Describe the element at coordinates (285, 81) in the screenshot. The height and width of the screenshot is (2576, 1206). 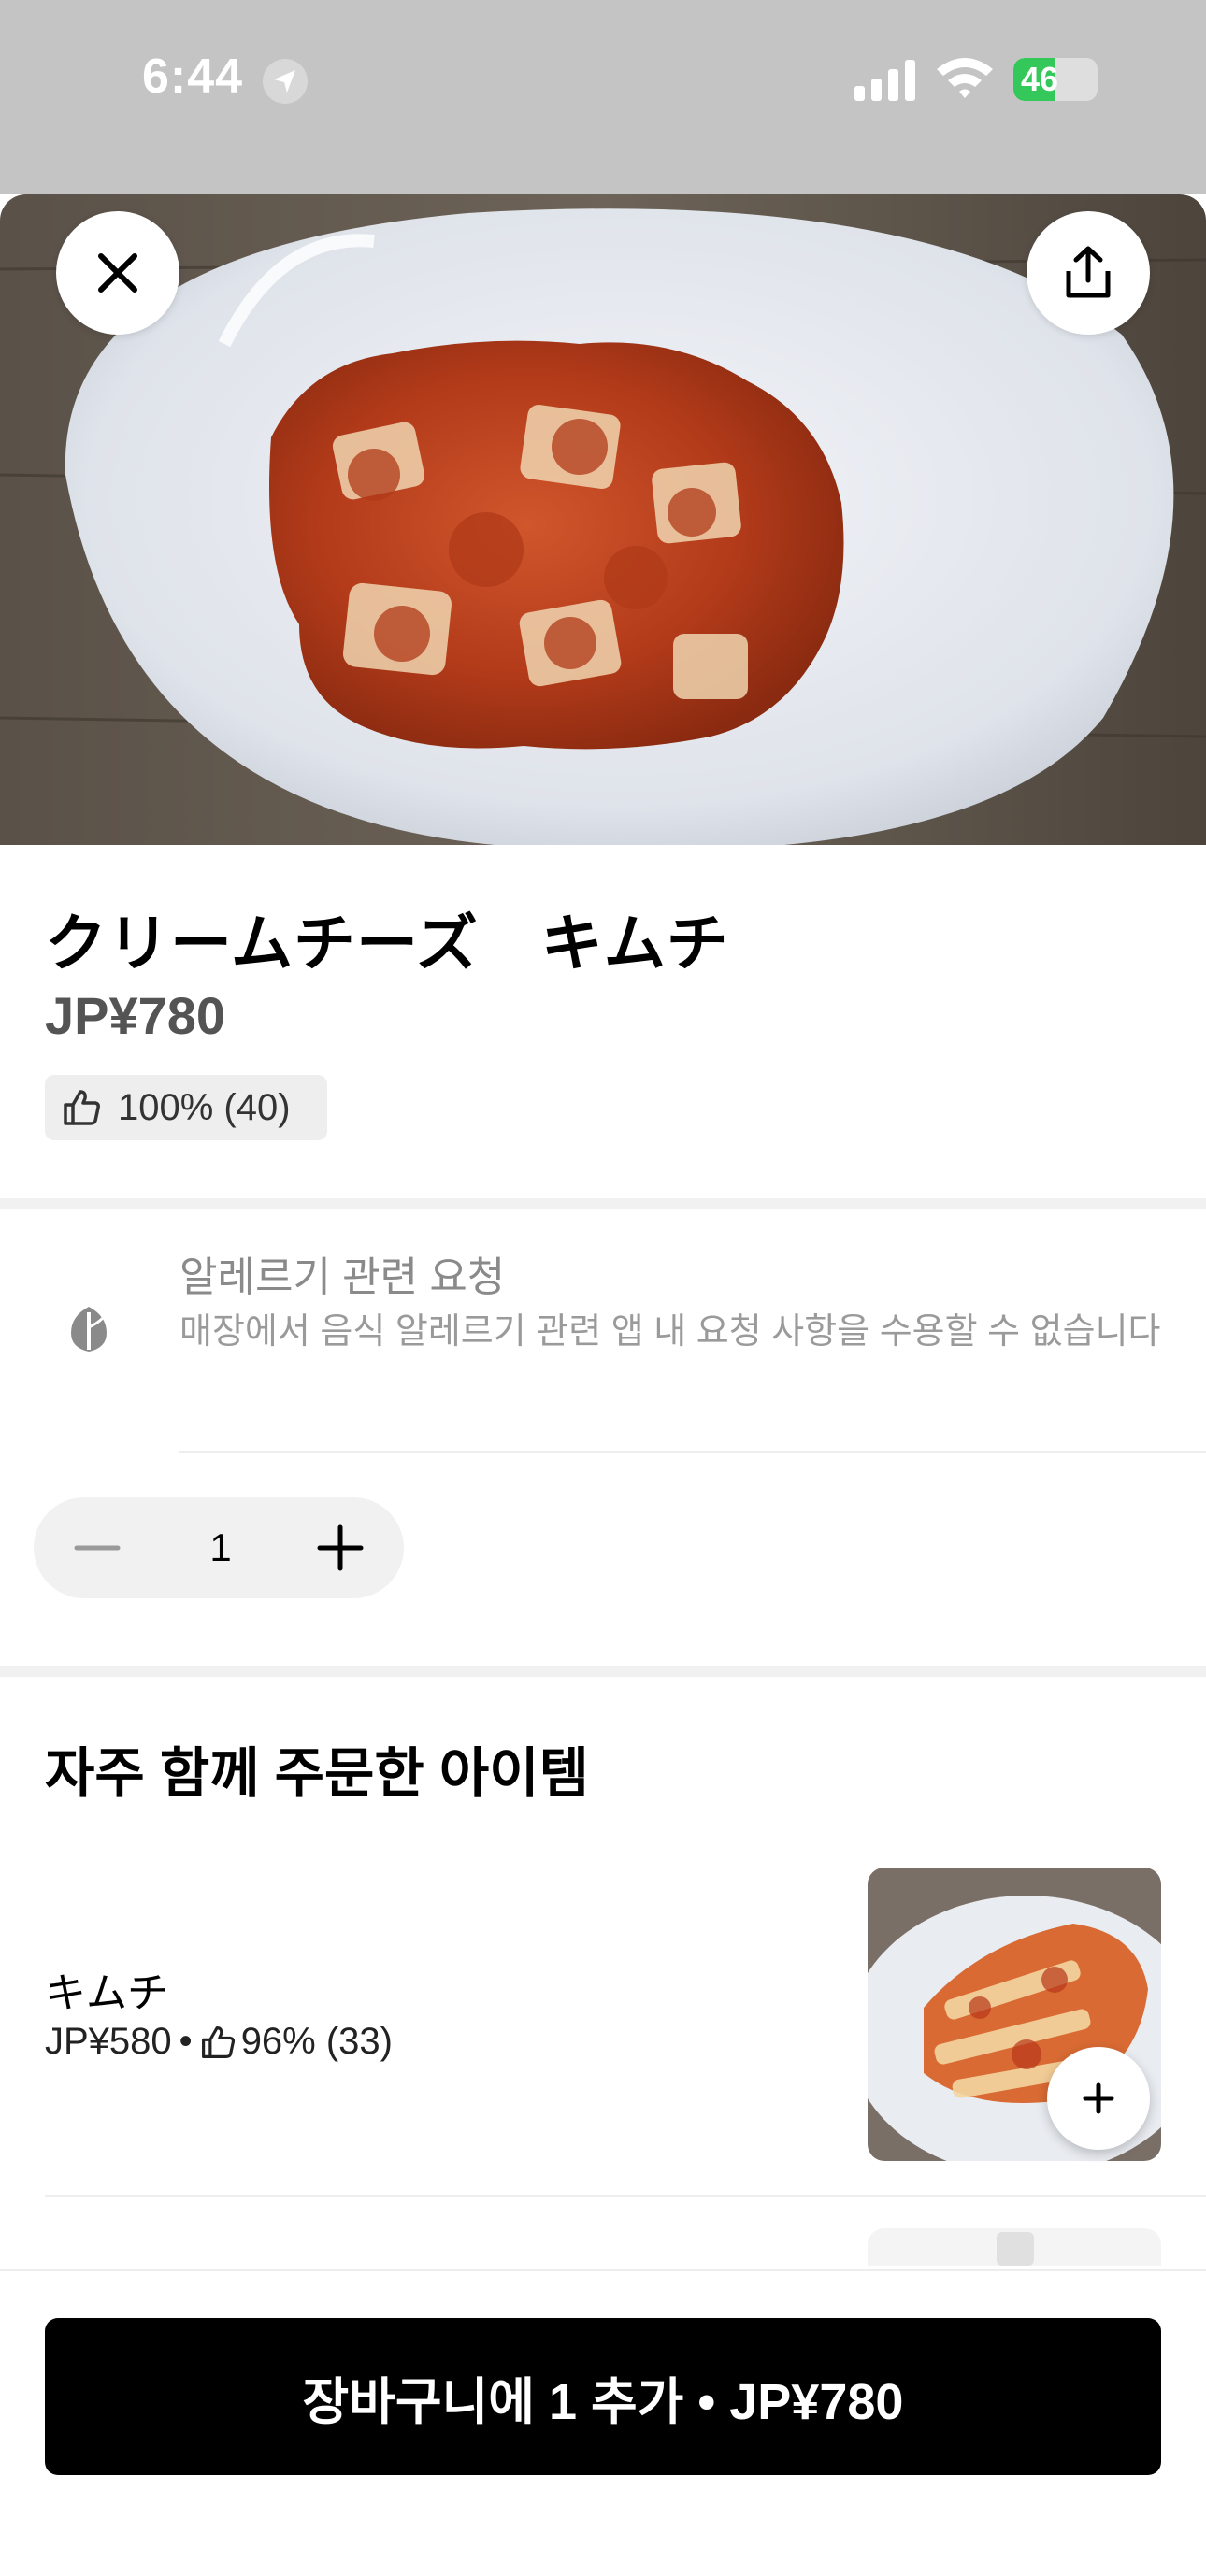
I see `location-arrow-icon` at that location.